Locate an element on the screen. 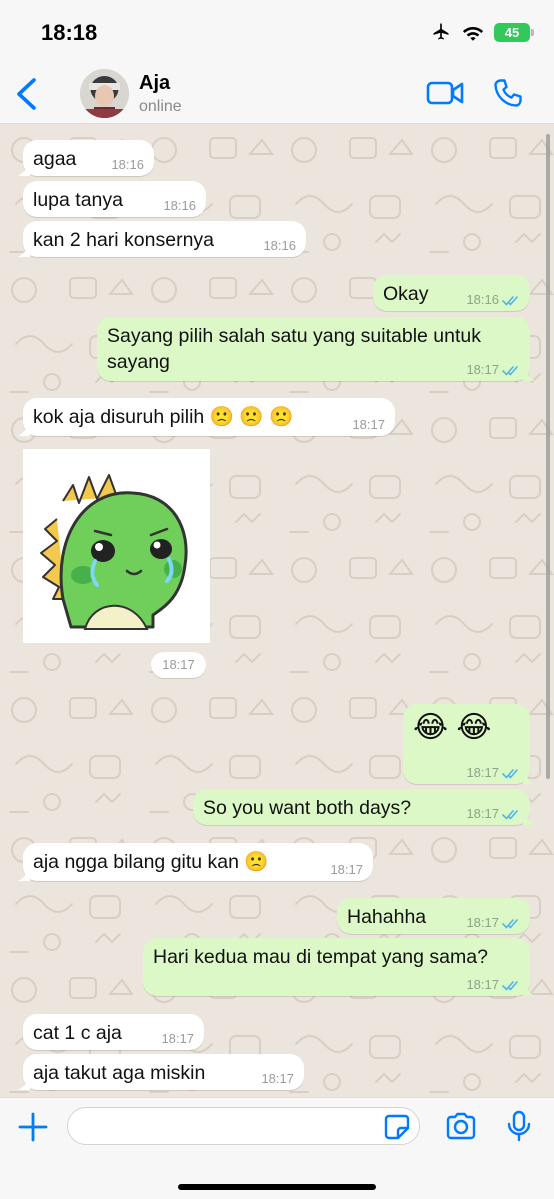 The width and height of the screenshot is (554, 1199). chat-header: Aja online is located at coordinates (277, 94).